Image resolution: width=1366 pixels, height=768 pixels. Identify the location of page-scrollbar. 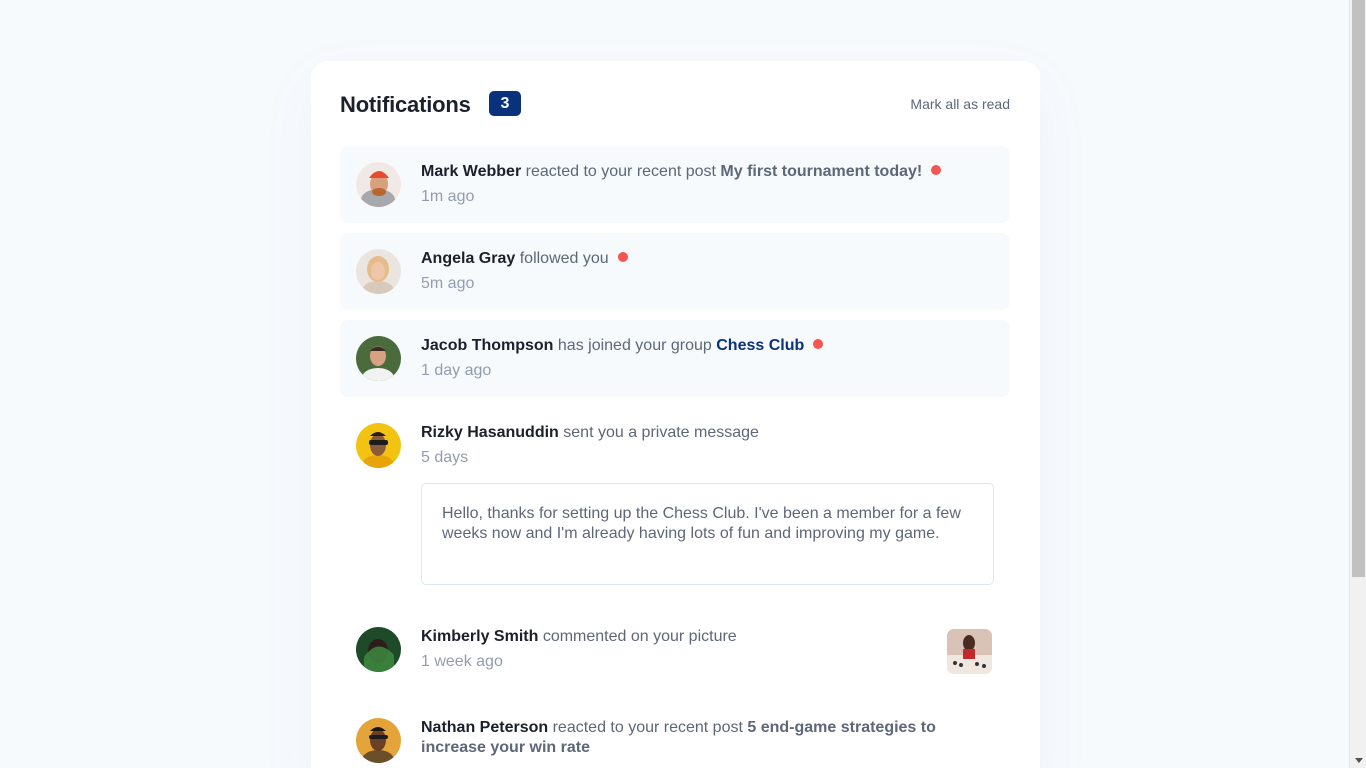
(1357, 384).